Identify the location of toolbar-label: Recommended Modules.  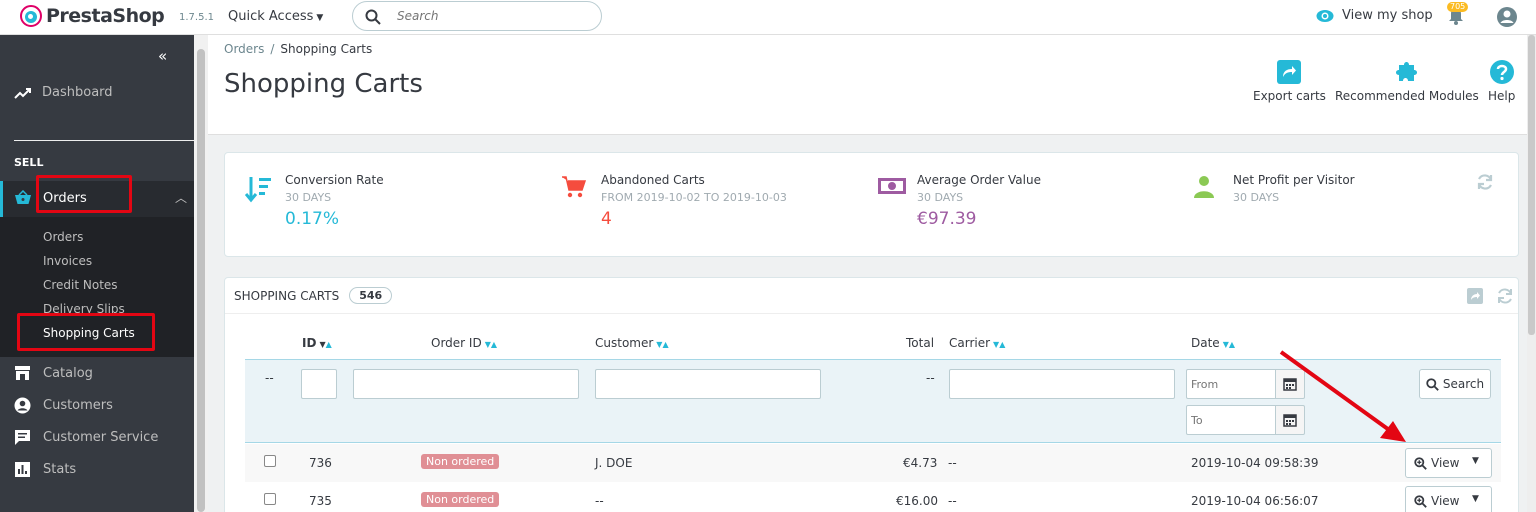
(1407, 96).